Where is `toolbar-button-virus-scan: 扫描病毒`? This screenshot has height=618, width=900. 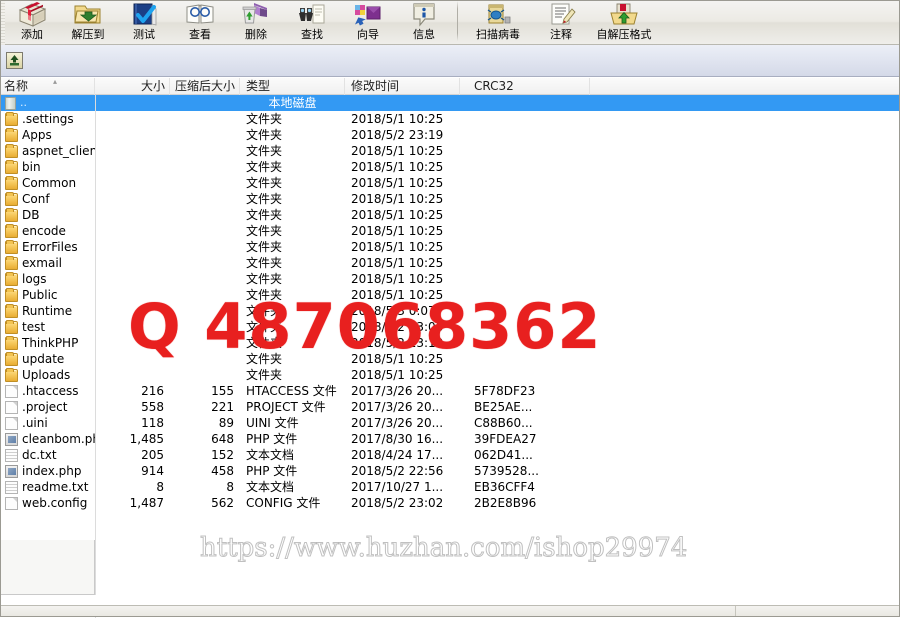
toolbar-button-virus-scan: 扫描病毒 is located at coordinates (498, 22).